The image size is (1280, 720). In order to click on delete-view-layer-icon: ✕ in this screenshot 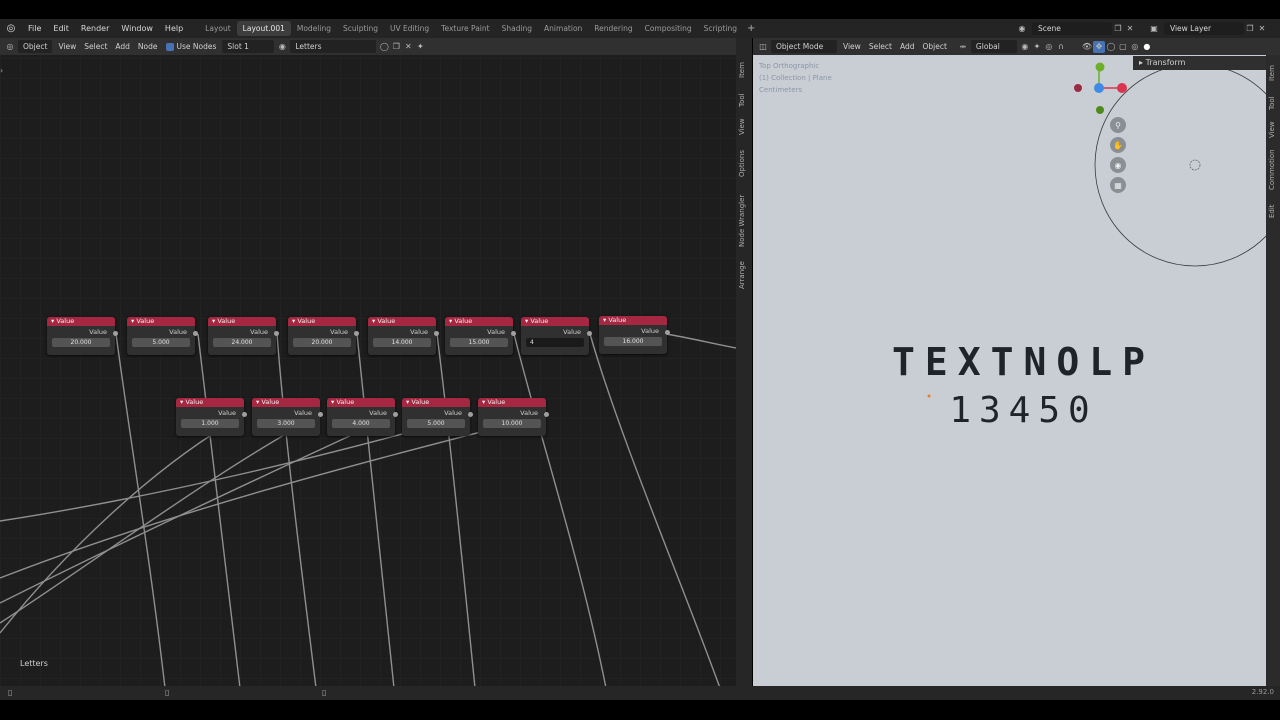, I will do `click(1262, 29)`.